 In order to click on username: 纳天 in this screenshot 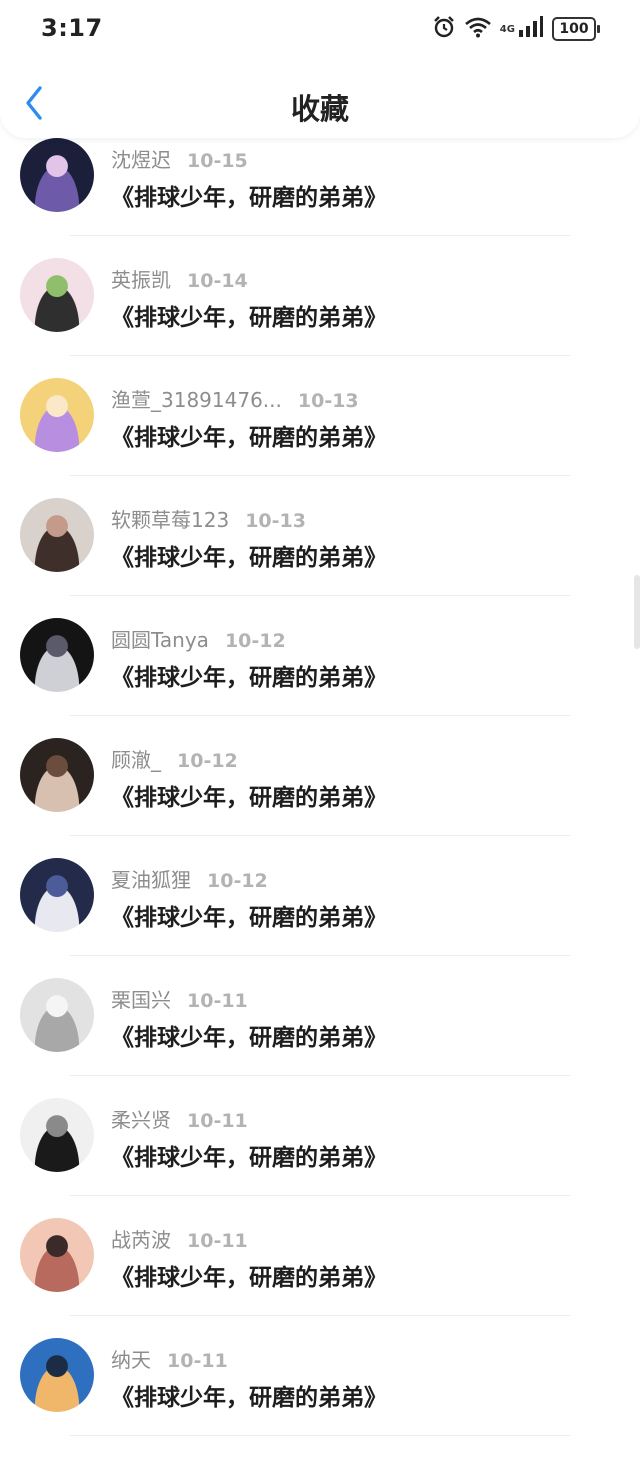, I will do `click(131, 1360)`.